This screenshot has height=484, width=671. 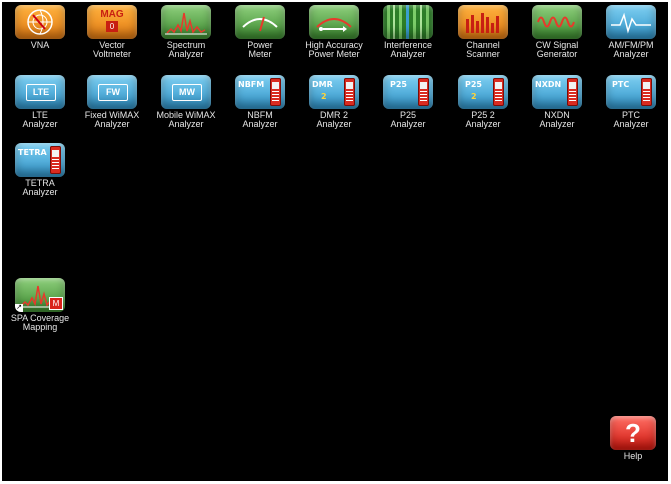 I want to click on power-meter-label: Power Meter, so click(x=260, y=49).